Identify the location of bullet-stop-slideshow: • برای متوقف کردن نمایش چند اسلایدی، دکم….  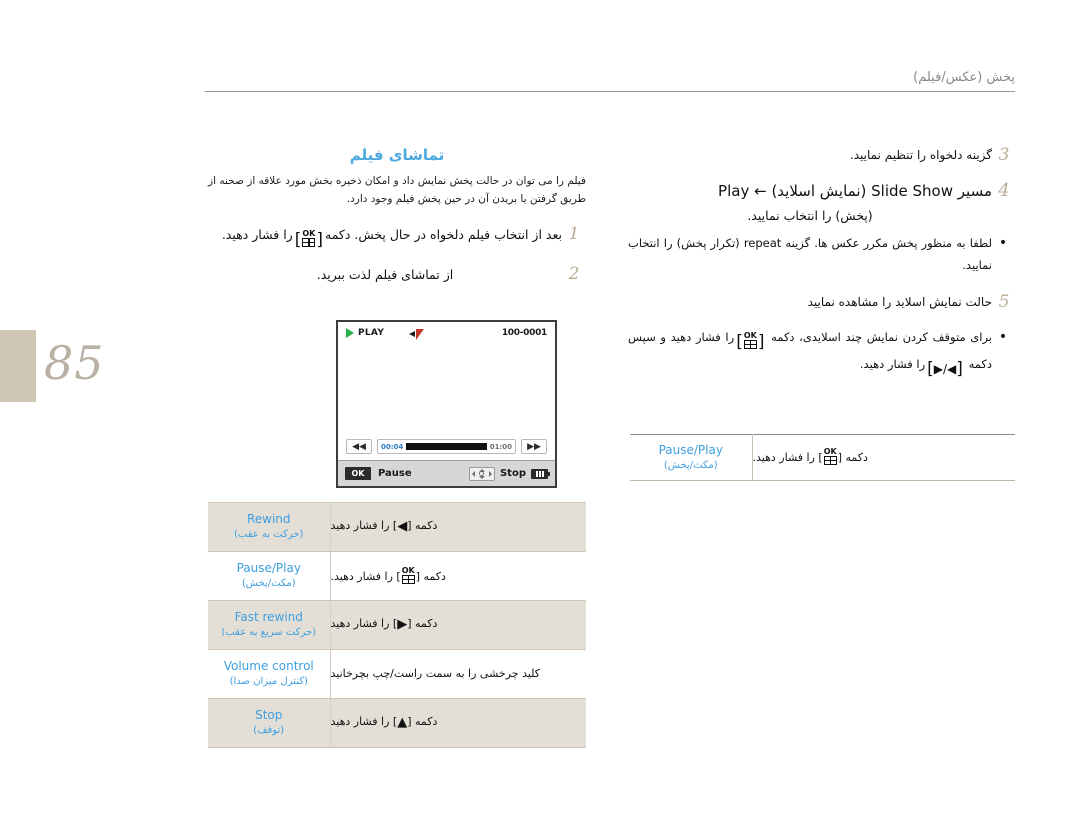
(822, 353).